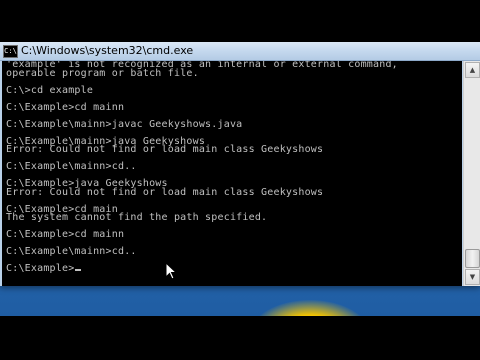 This screenshot has width=480, height=360. Describe the element at coordinates (50, 90) in the screenshot. I see `console-command-line: C:\>cd example` at that location.